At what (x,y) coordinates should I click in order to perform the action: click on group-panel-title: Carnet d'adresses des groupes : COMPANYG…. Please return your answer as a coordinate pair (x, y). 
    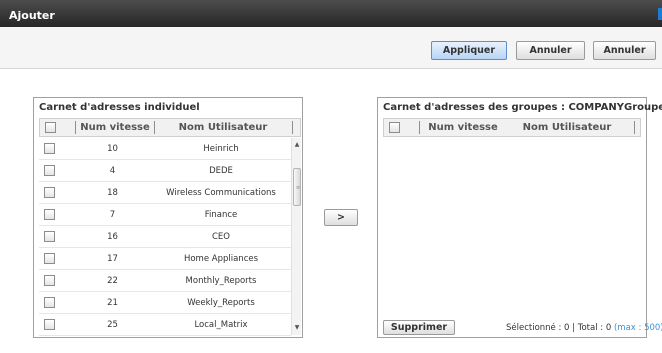
    Looking at the image, I should click on (522, 107).